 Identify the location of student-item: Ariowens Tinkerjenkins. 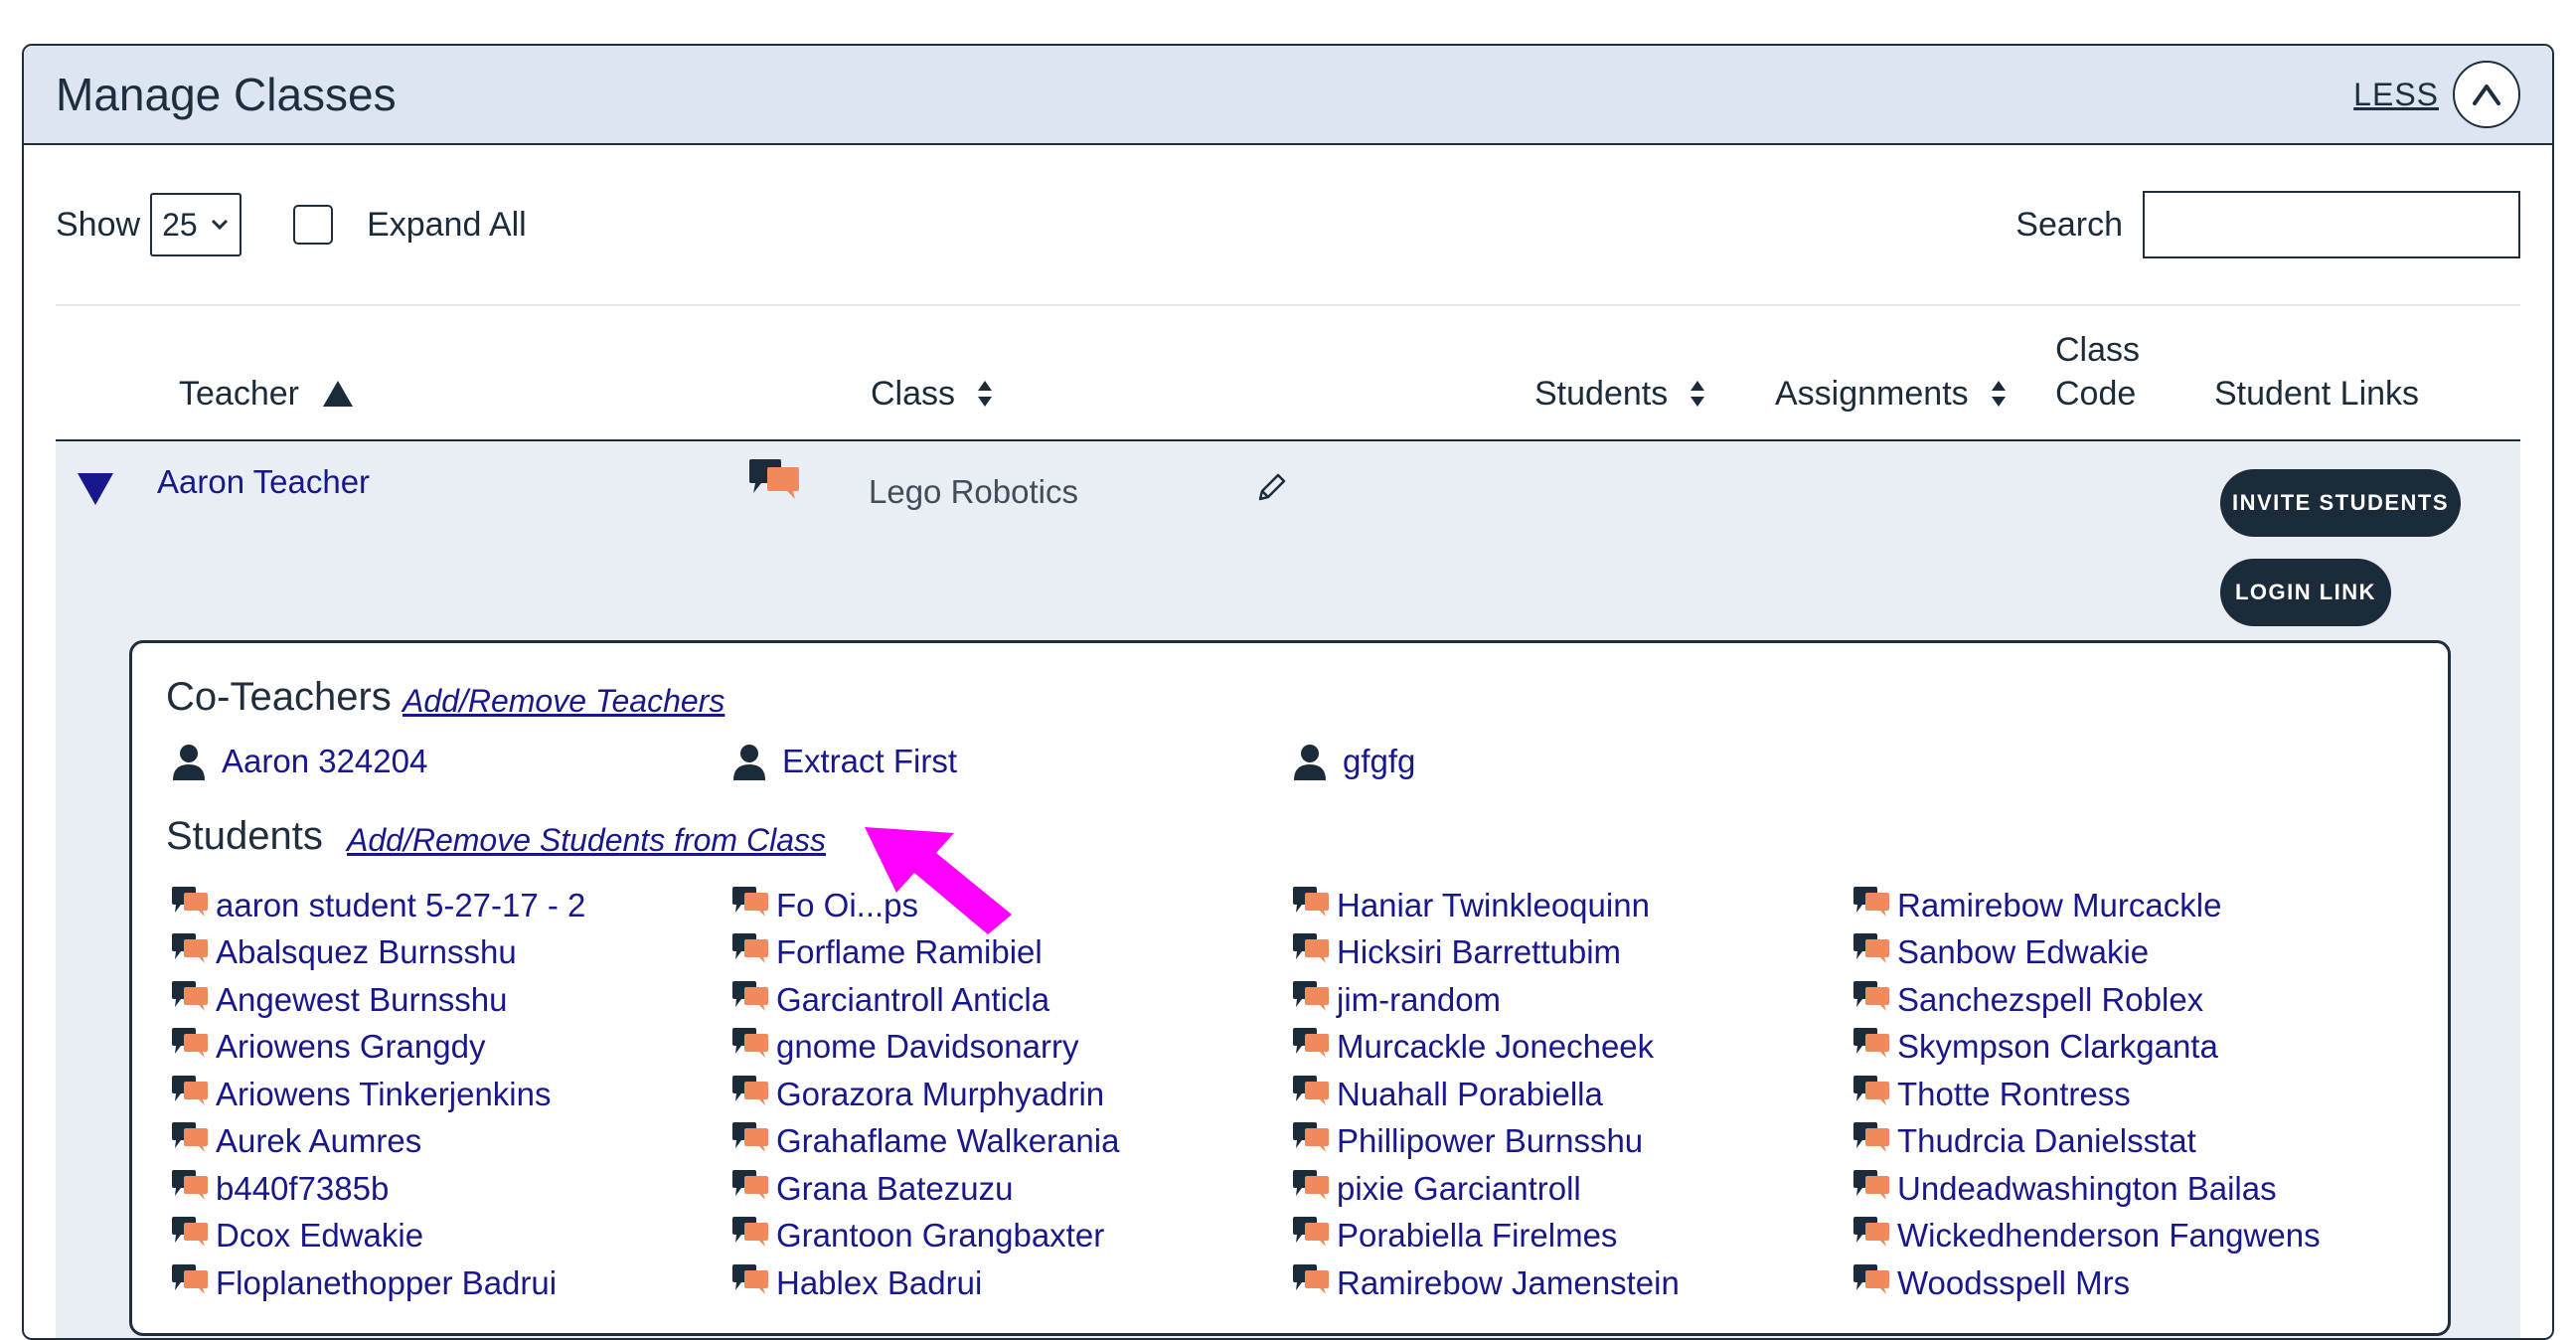
(377, 1094).